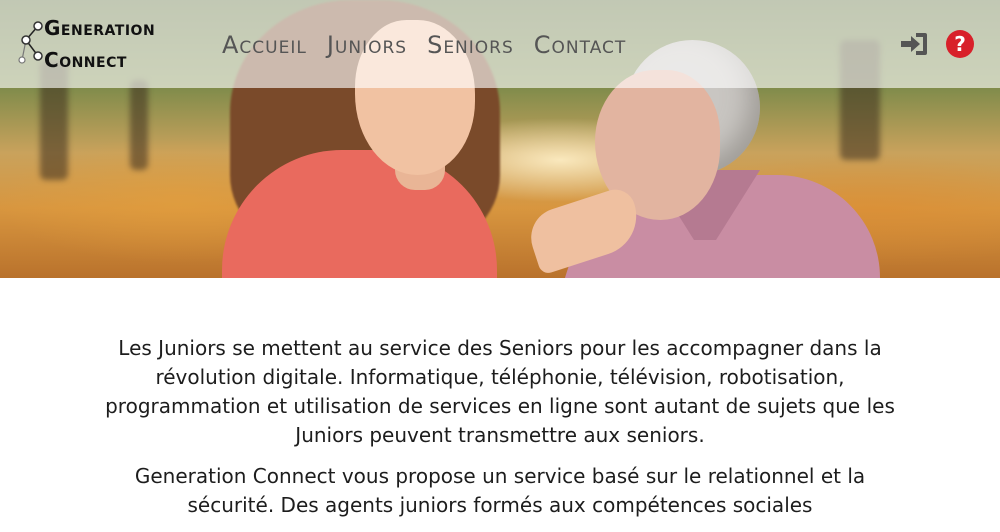 The image size is (1000, 532). What do you see at coordinates (367, 45) in the screenshot?
I see `nav-link-juniors: Juniors` at bounding box center [367, 45].